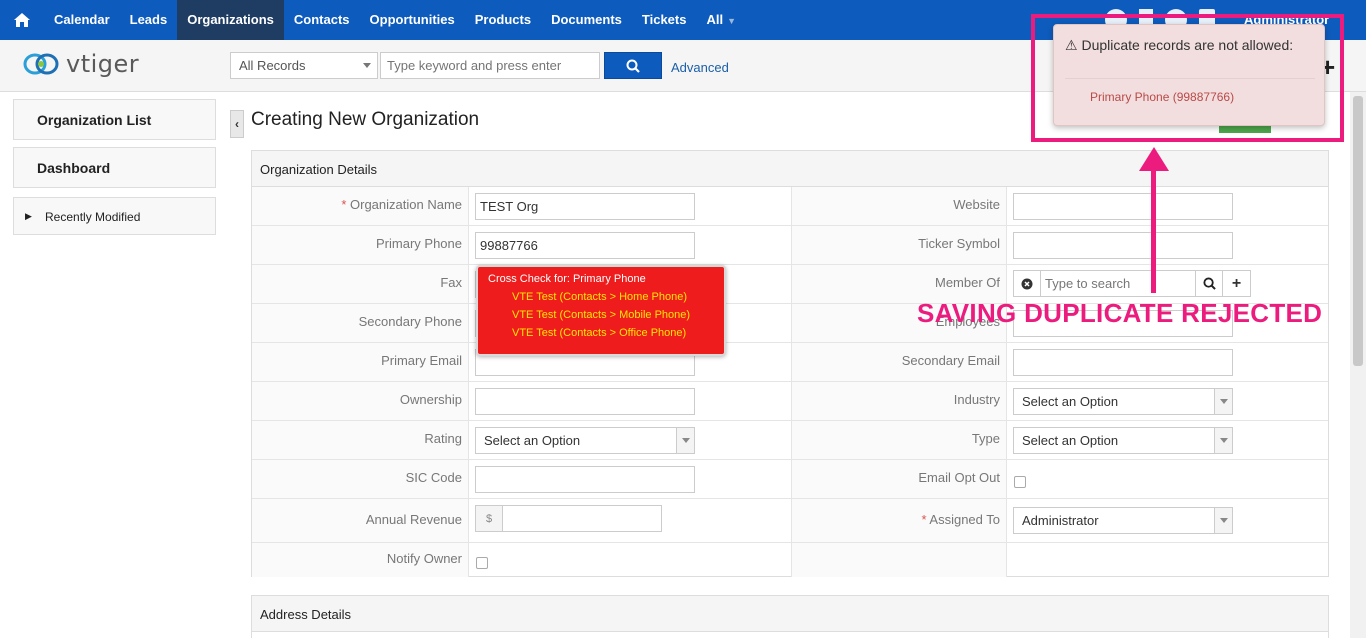 The image size is (1366, 638). I want to click on annotation-arrow, so click(1153, 229).